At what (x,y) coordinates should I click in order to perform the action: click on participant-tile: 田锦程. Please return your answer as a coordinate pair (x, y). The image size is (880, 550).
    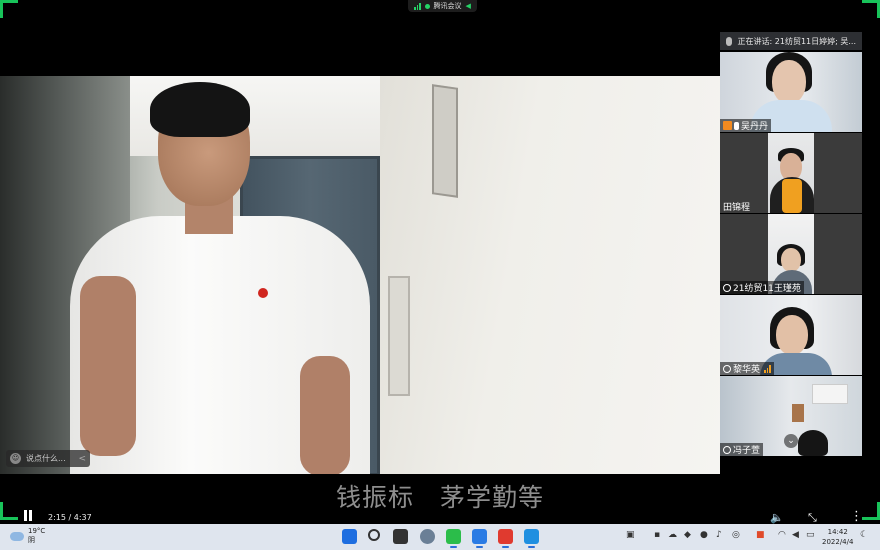
    Looking at the image, I should click on (791, 173).